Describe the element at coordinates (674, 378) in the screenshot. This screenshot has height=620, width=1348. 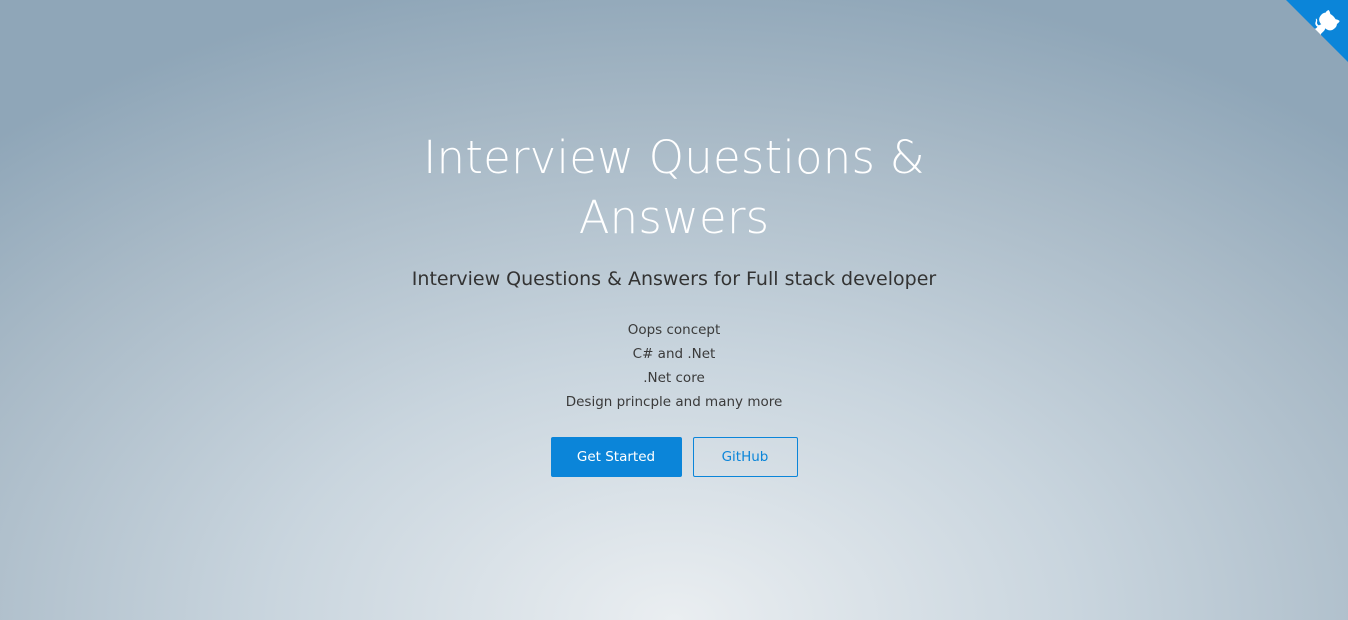
I see `list-item: .Net core` at that location.